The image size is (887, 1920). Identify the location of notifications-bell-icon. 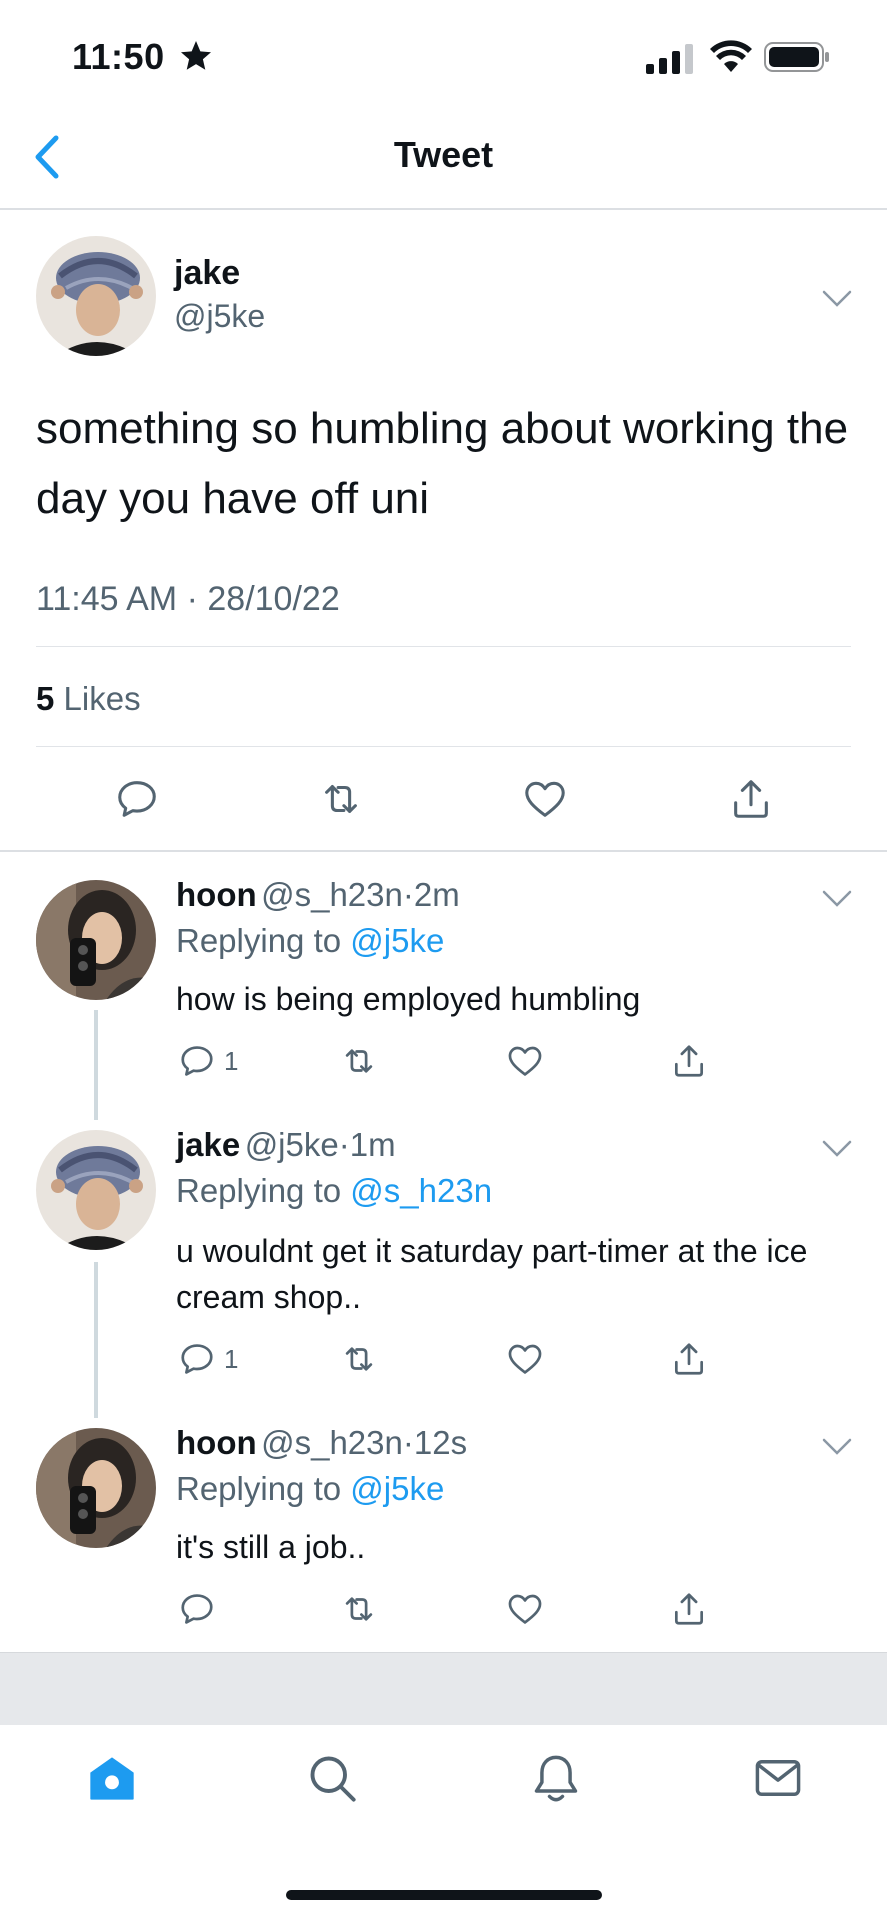
(556, 1778).